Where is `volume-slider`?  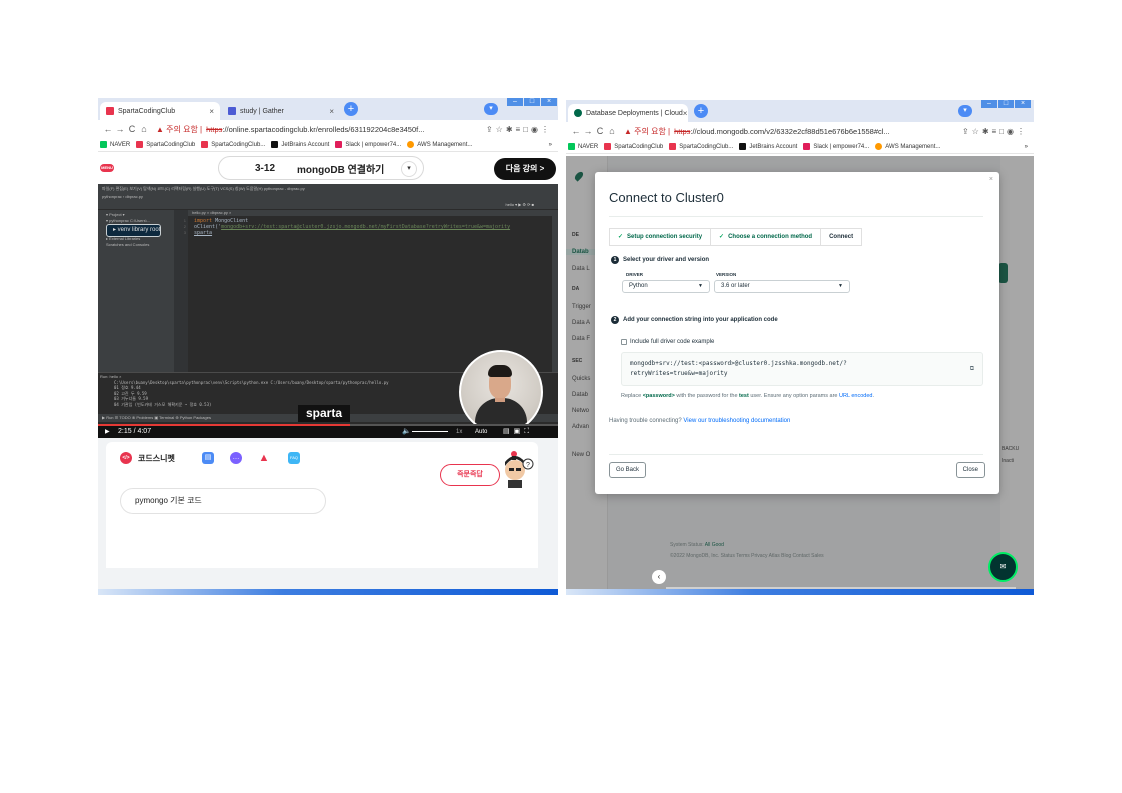
volume-slider is located at coordinates (430, 431).